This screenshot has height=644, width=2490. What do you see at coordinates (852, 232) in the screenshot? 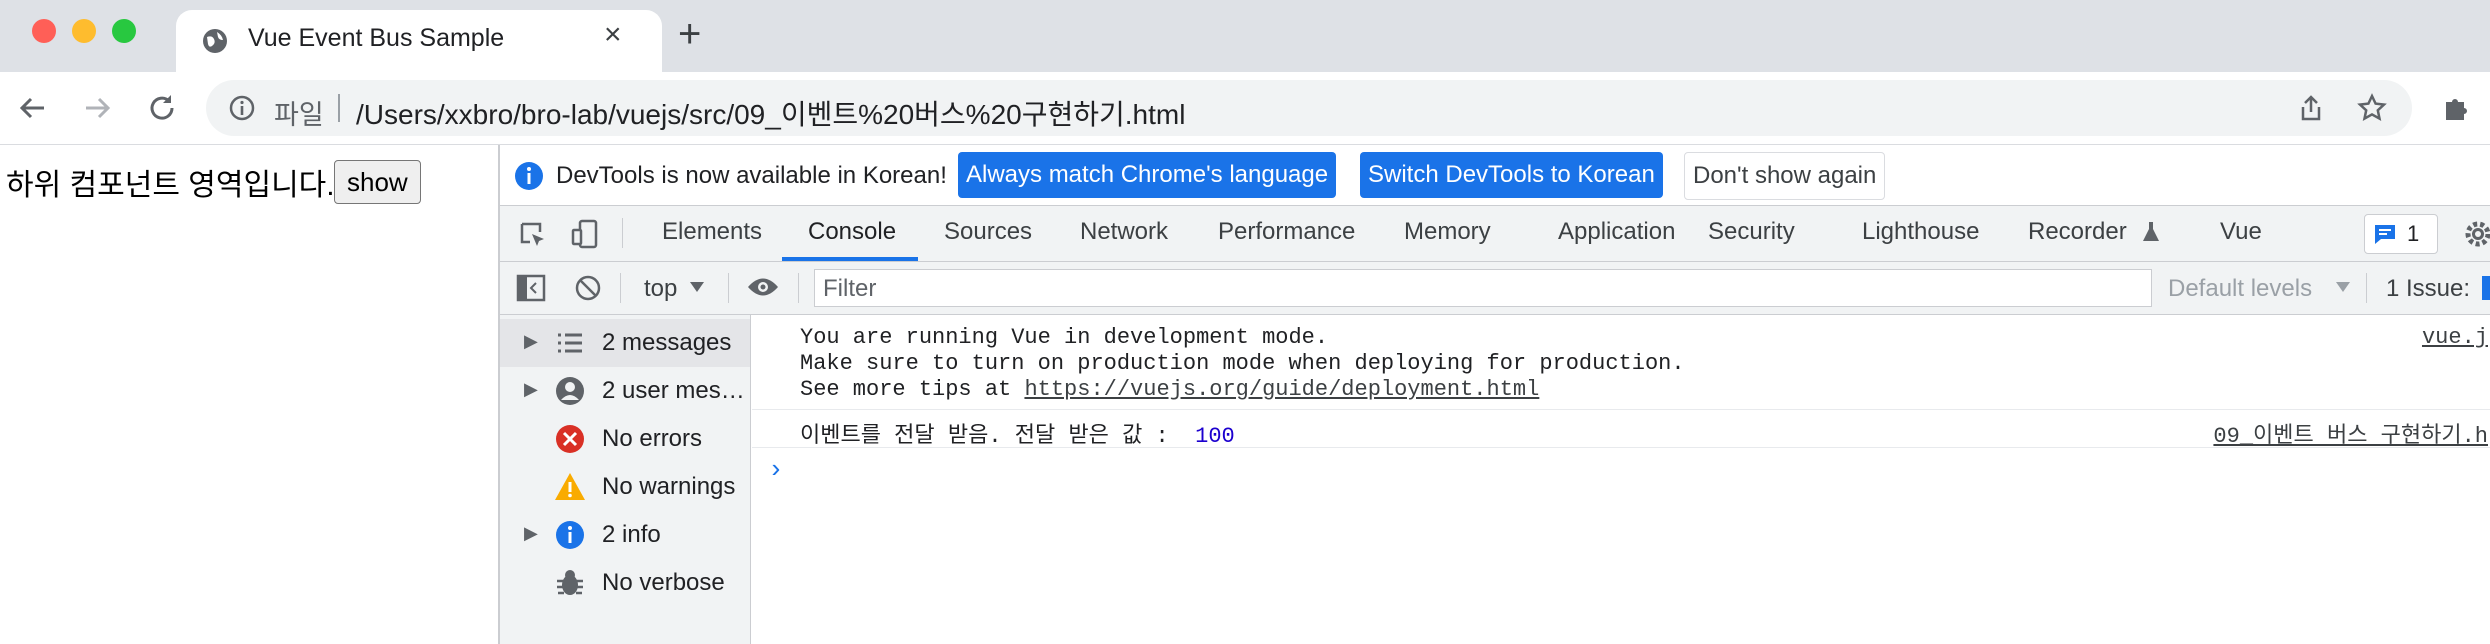
I see `tab-console: Console` at bounding box center [852, 232].